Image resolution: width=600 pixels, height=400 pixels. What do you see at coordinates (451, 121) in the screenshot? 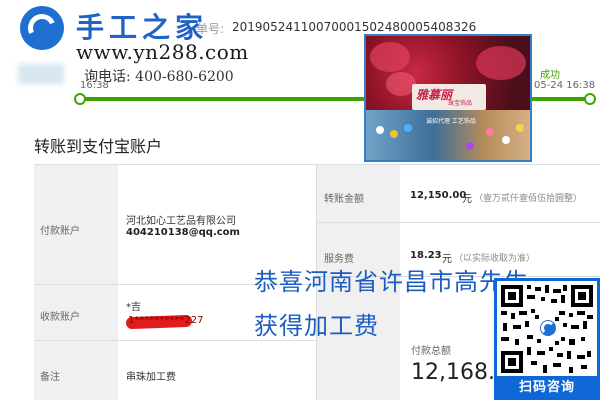
I see `ad-caption: 诚招代理 工艺饰品` at bounding box center [451, 121].